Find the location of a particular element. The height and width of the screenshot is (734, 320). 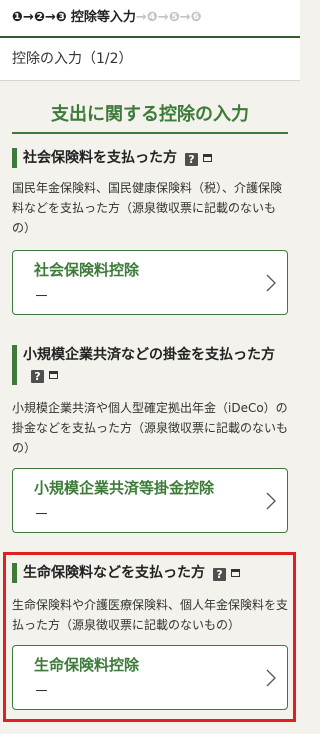

deduction-card-small-business-mutual-aid: 小規模企業共済等掛金控除 － is located at coordinates (150, 500).